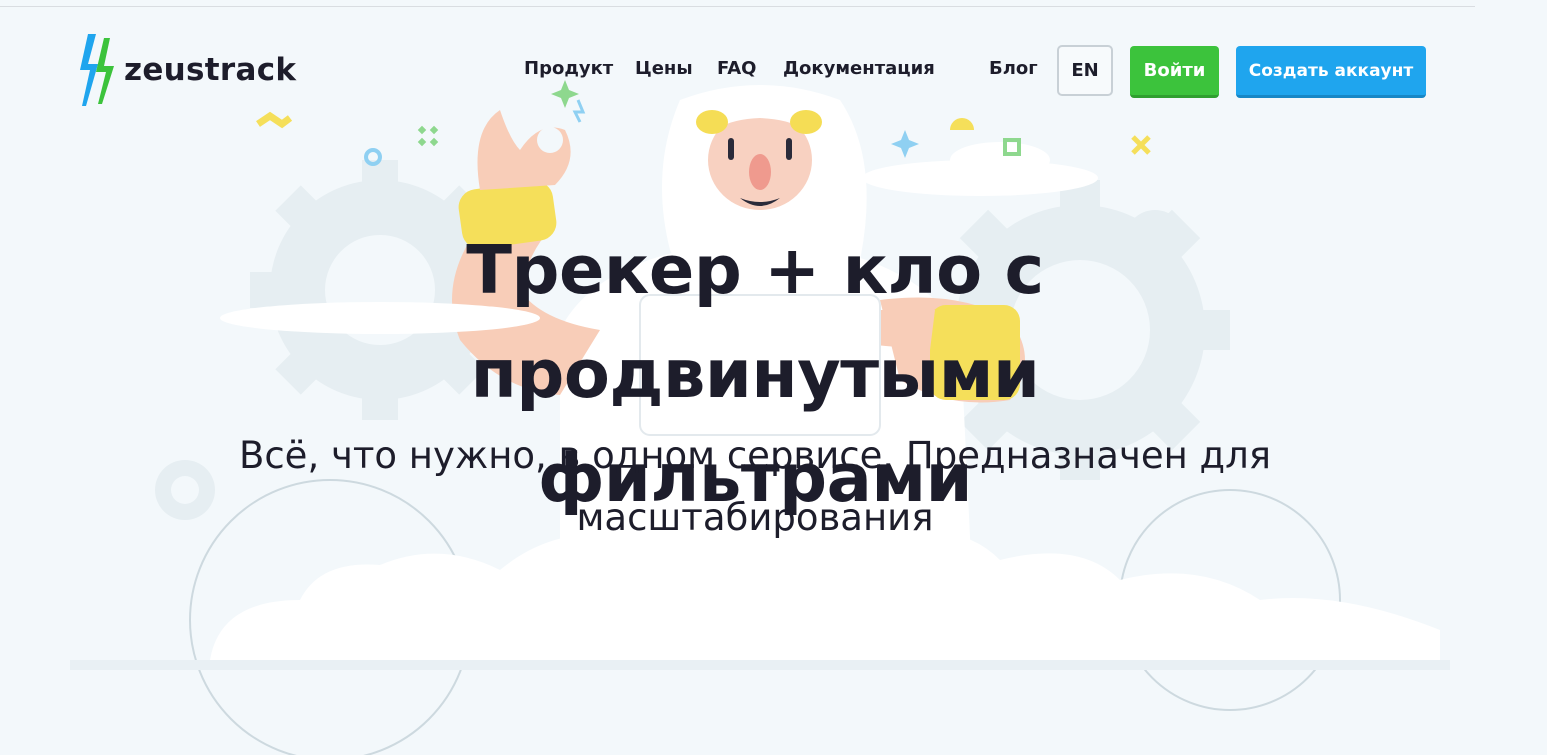  Describe the element at coordinates (210, 70) in the screenshot. I see `brand-name: zeustrack` at that location.